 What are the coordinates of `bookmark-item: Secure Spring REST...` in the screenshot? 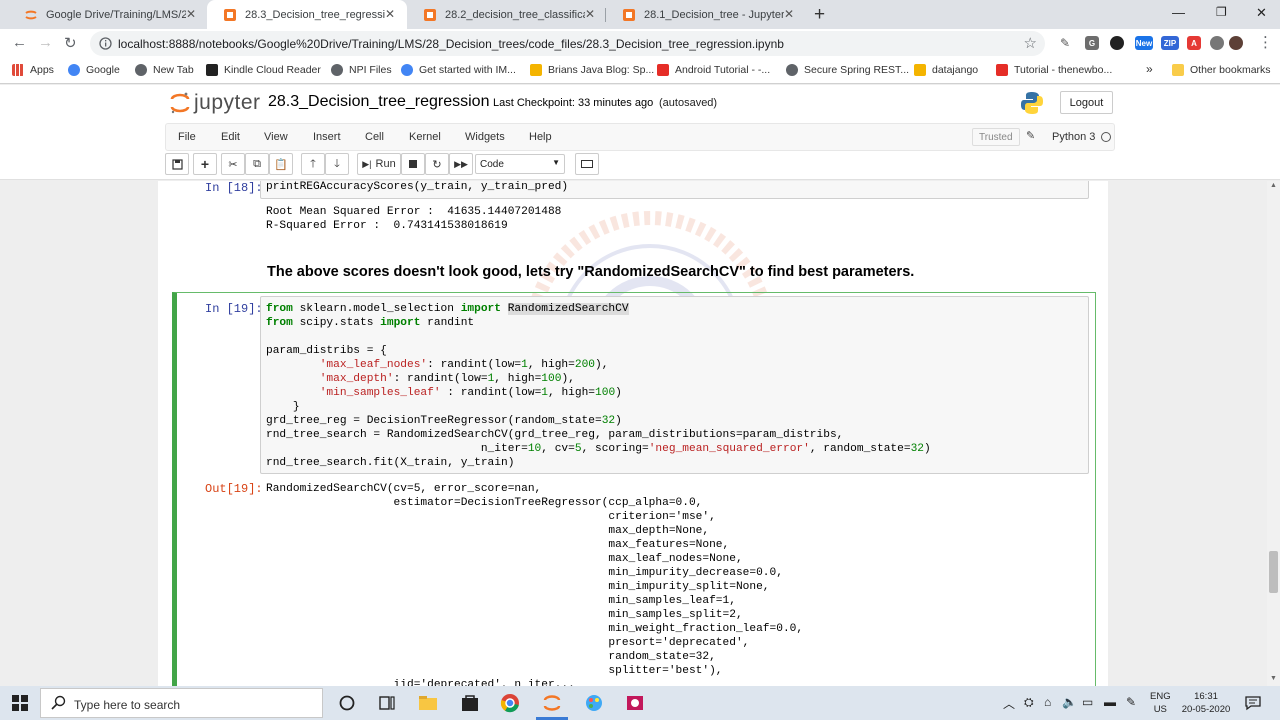 It's located at (847, 70).